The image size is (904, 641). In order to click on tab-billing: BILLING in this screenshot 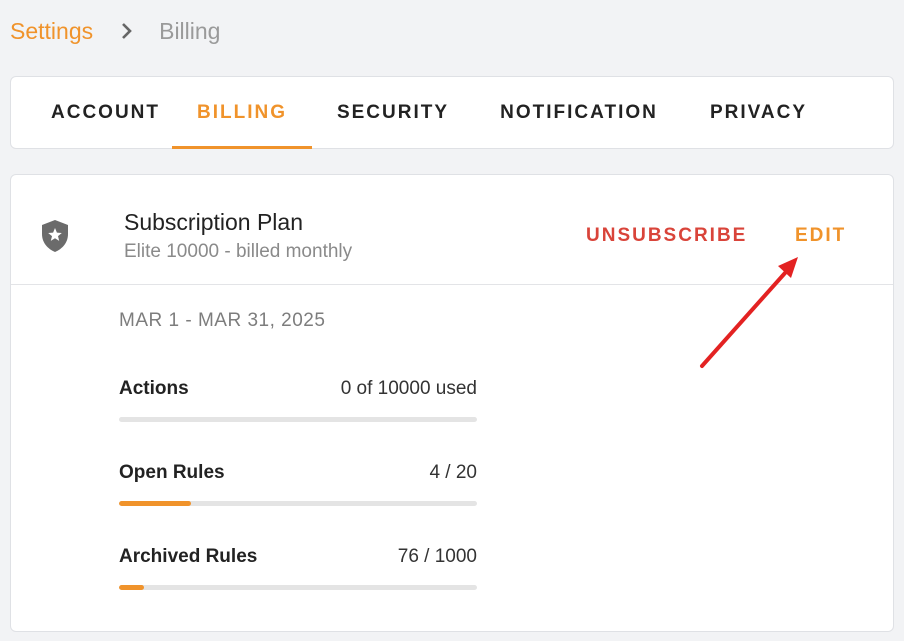, I will do `click(242, 113)`.